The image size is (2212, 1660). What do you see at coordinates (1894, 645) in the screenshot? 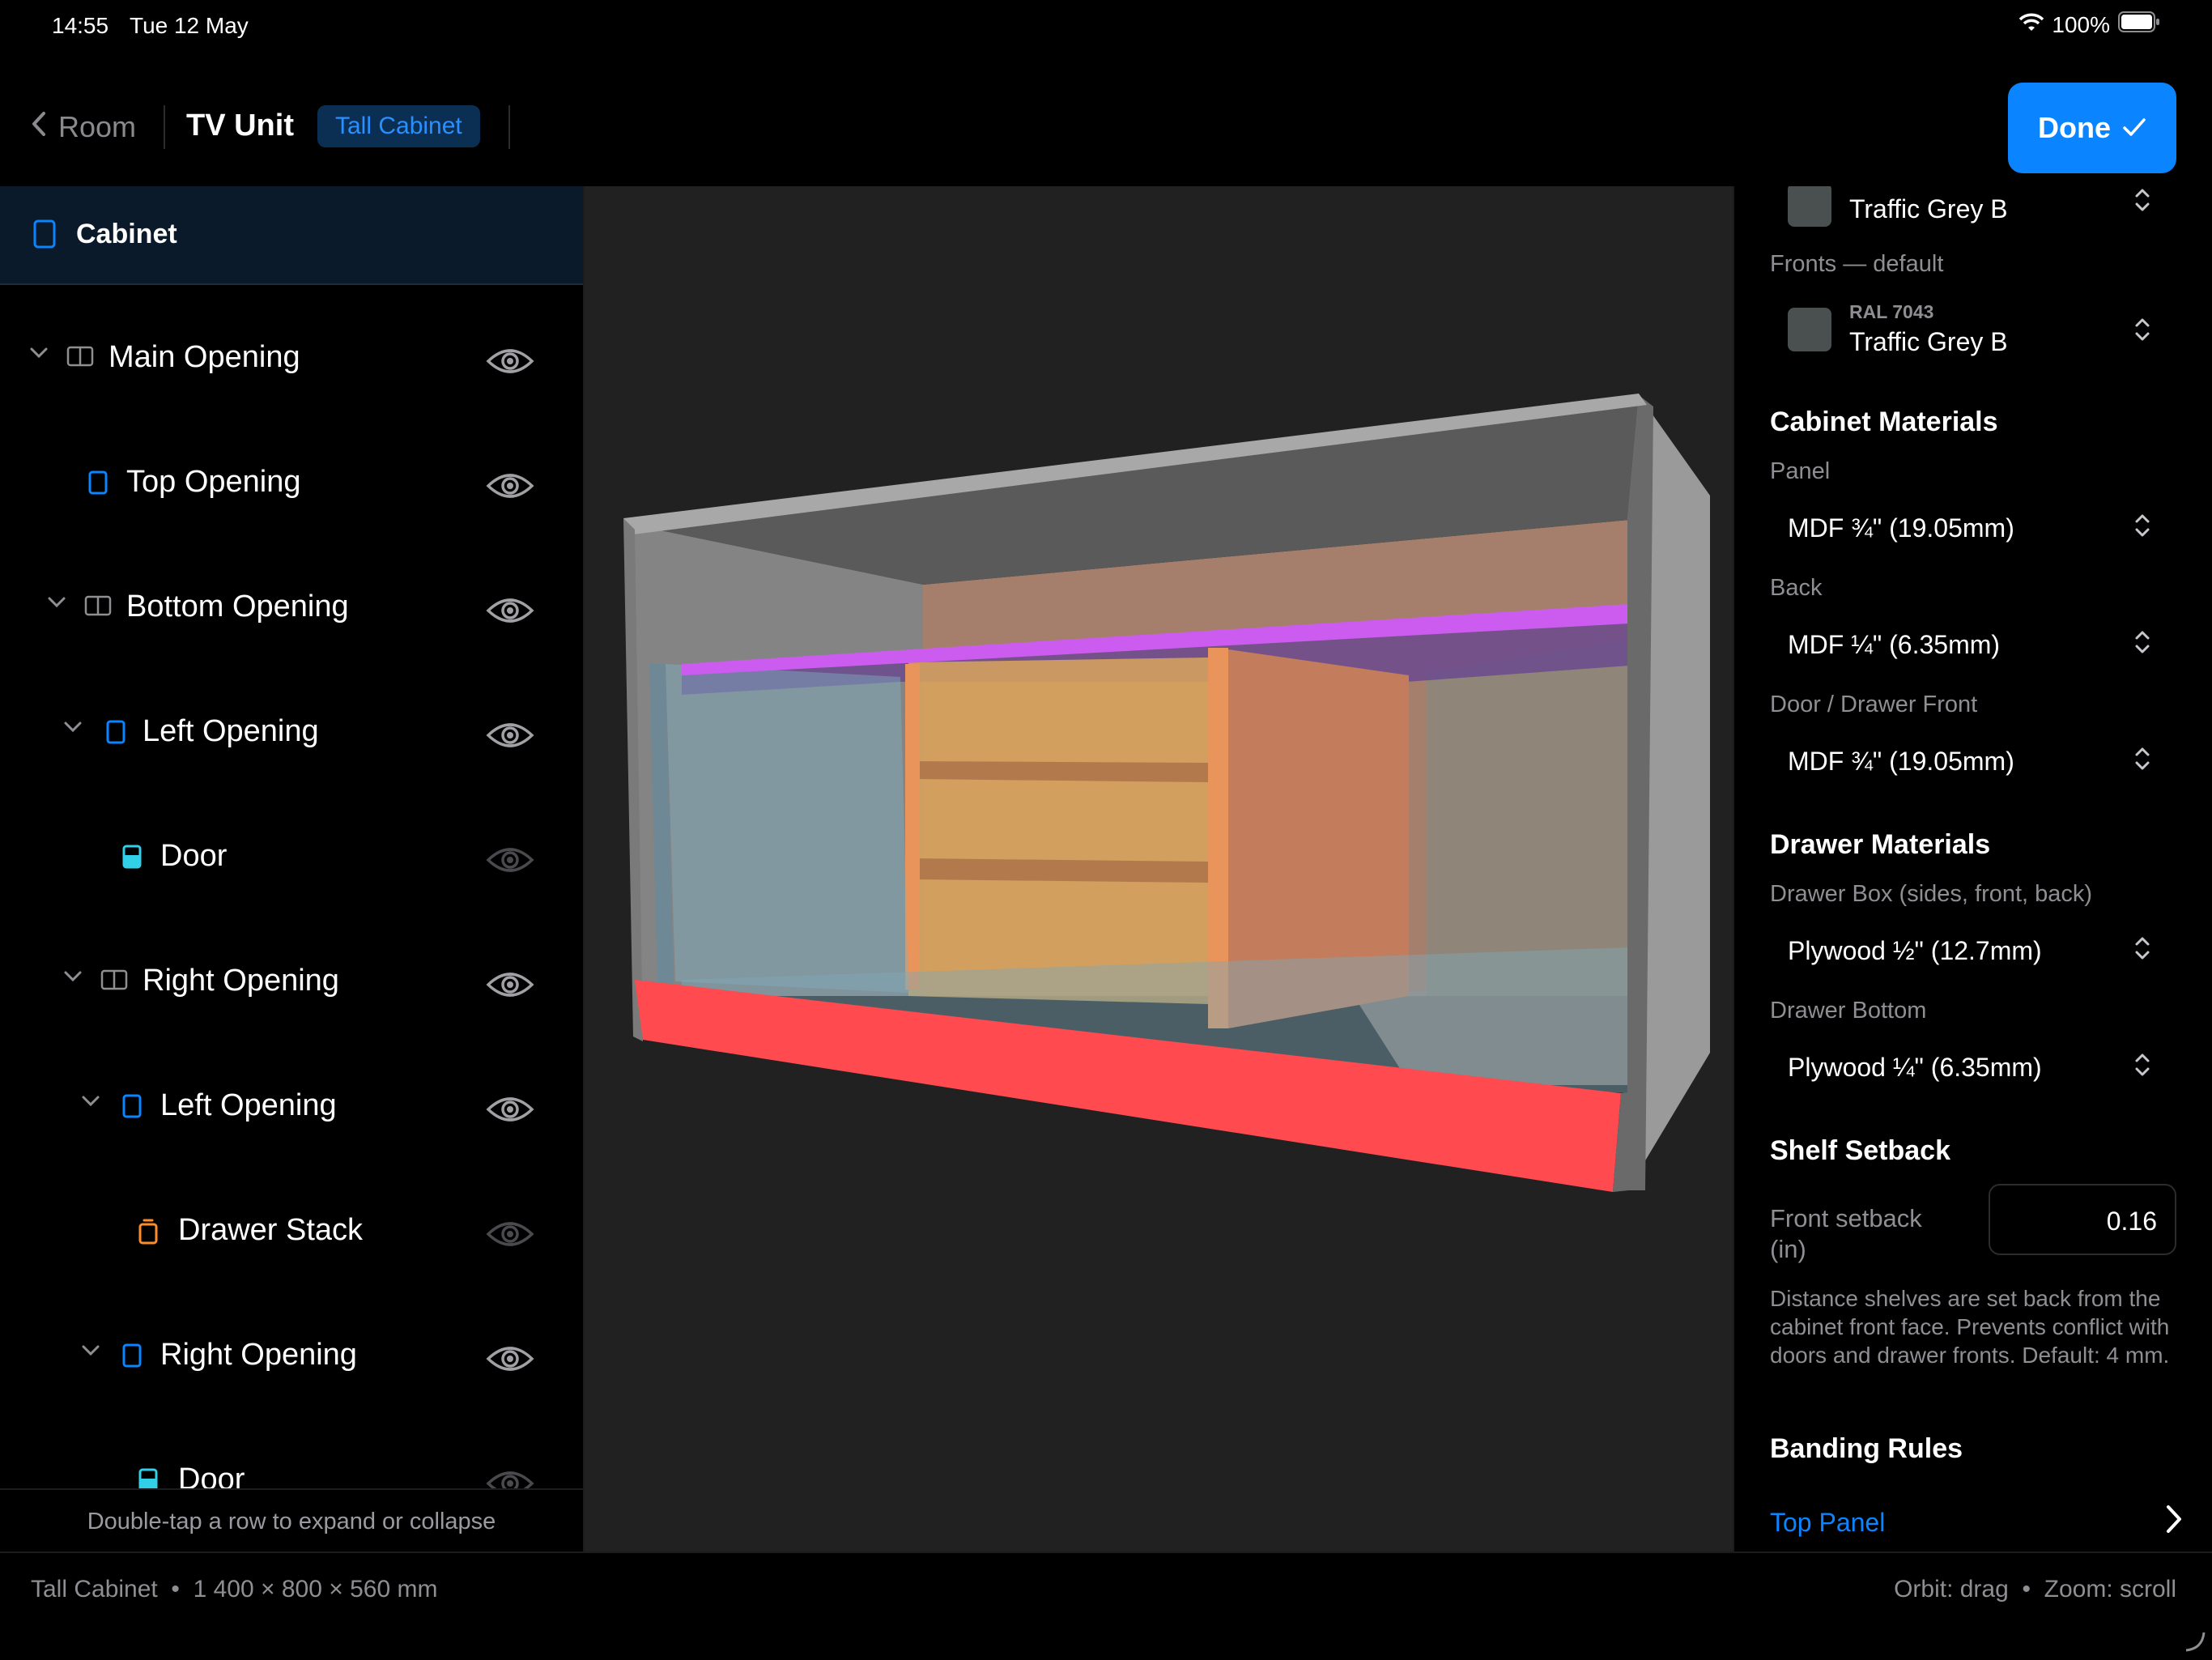
I see `back-material-select: MDF ¼" (6.35mm)` at bounding box center [1894, 645].